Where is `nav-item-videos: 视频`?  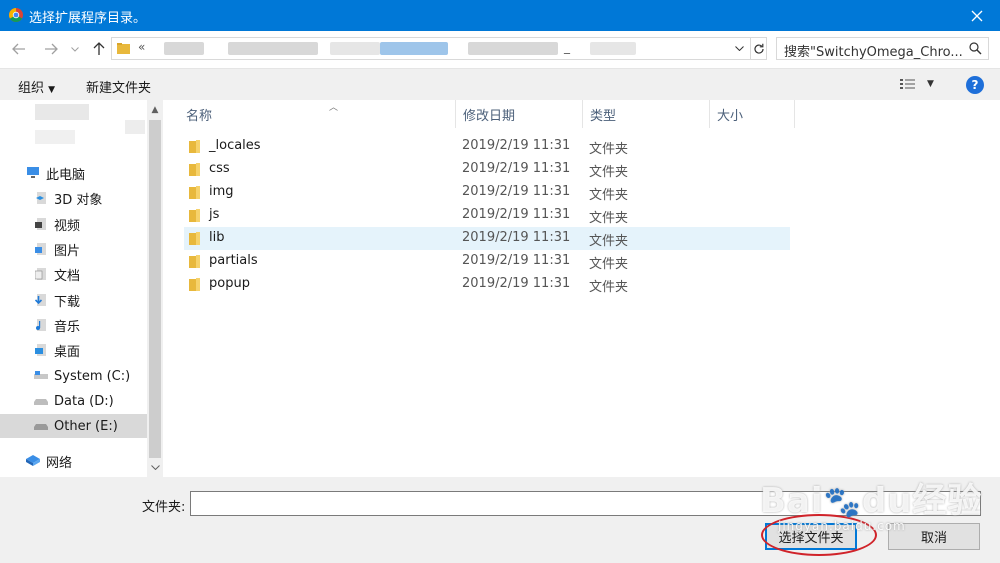 nav-item-videos: 视频 is located at coordinates (73, 224).